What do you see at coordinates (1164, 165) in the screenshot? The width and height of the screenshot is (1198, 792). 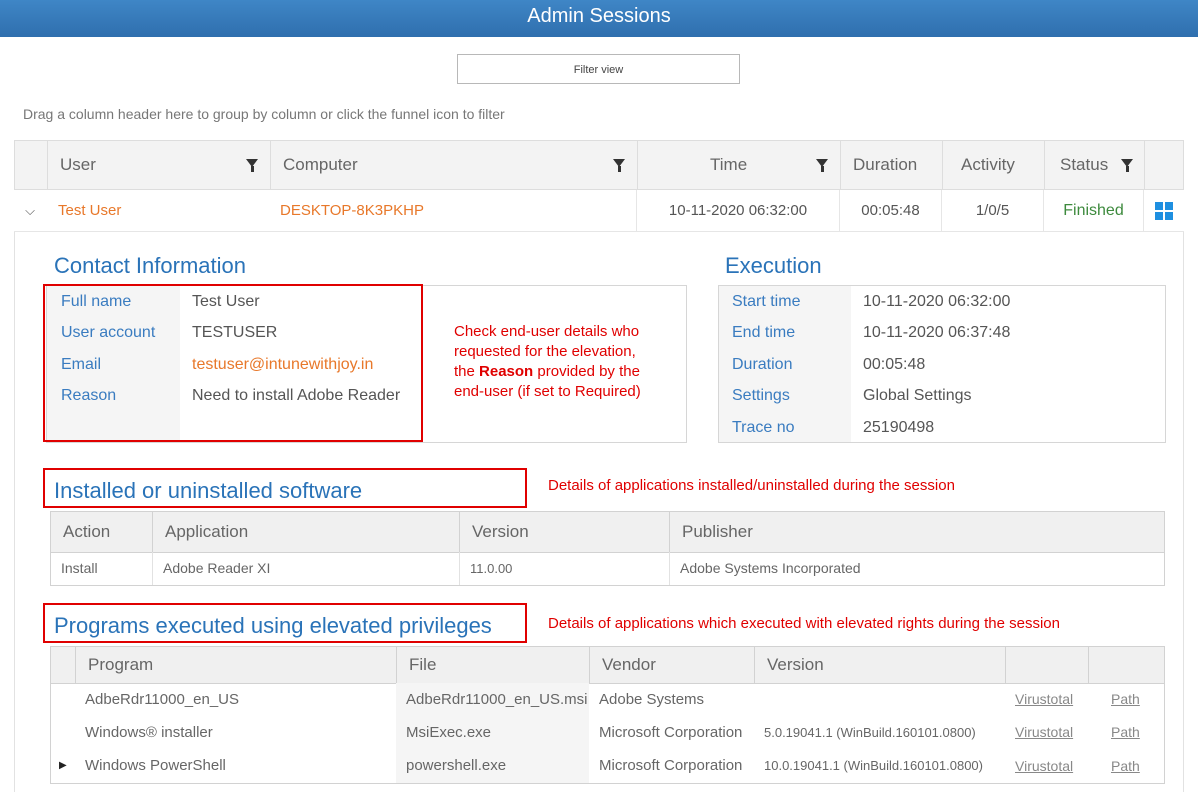 I see `column-header-platform` at bounding box center [1164, 165].